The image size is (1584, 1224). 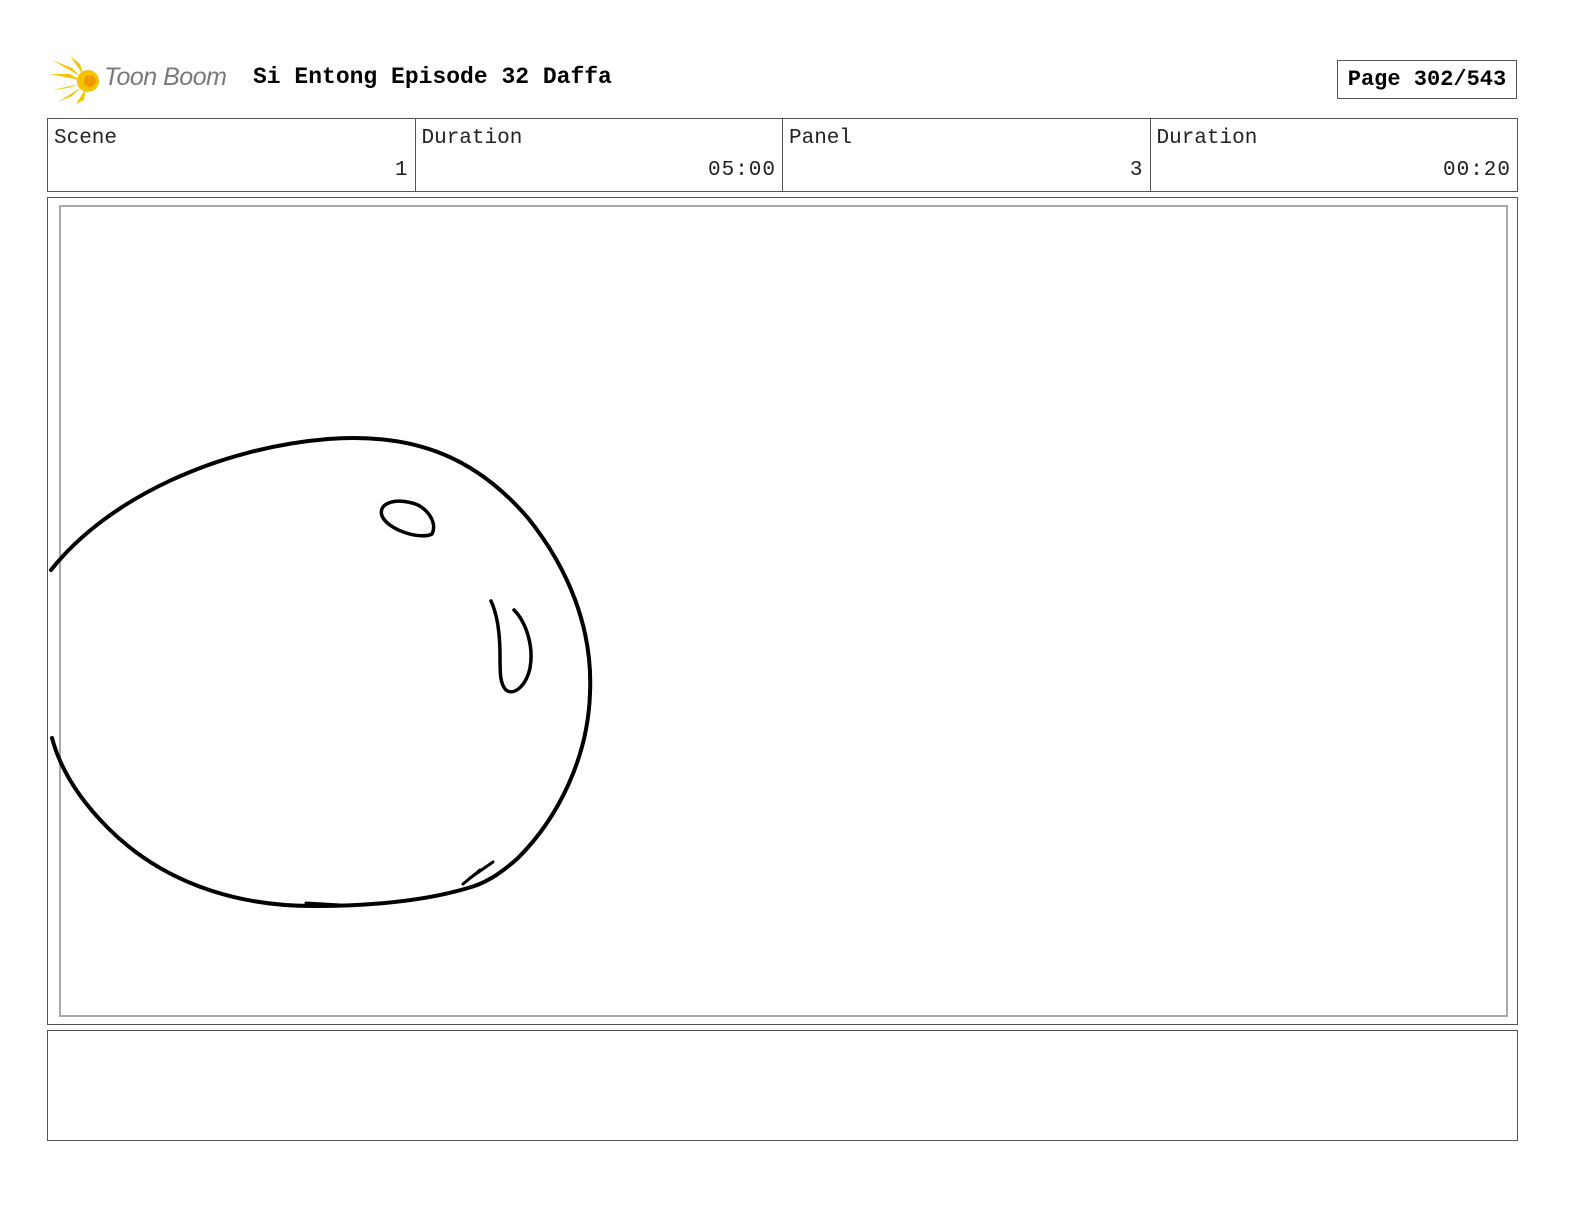 I want to click on scene-label: Scene, so click(x=86, y=138).